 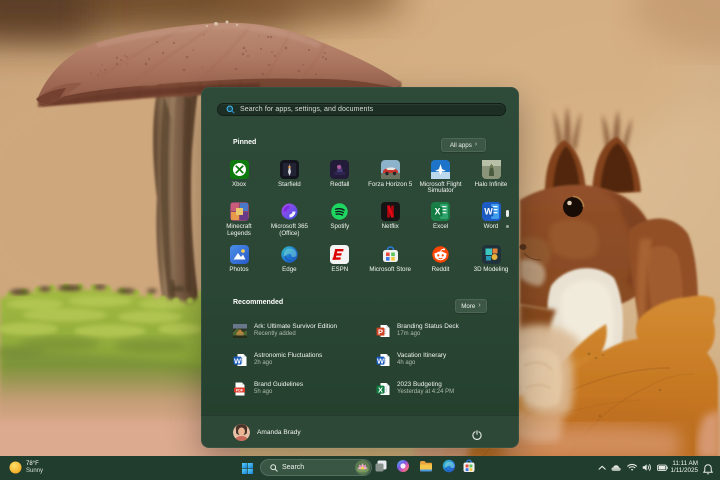 What do you see at coordinates (240, 390) in the screenshot?
I see `svg-text: PDF` at bounding box center [240, 390].